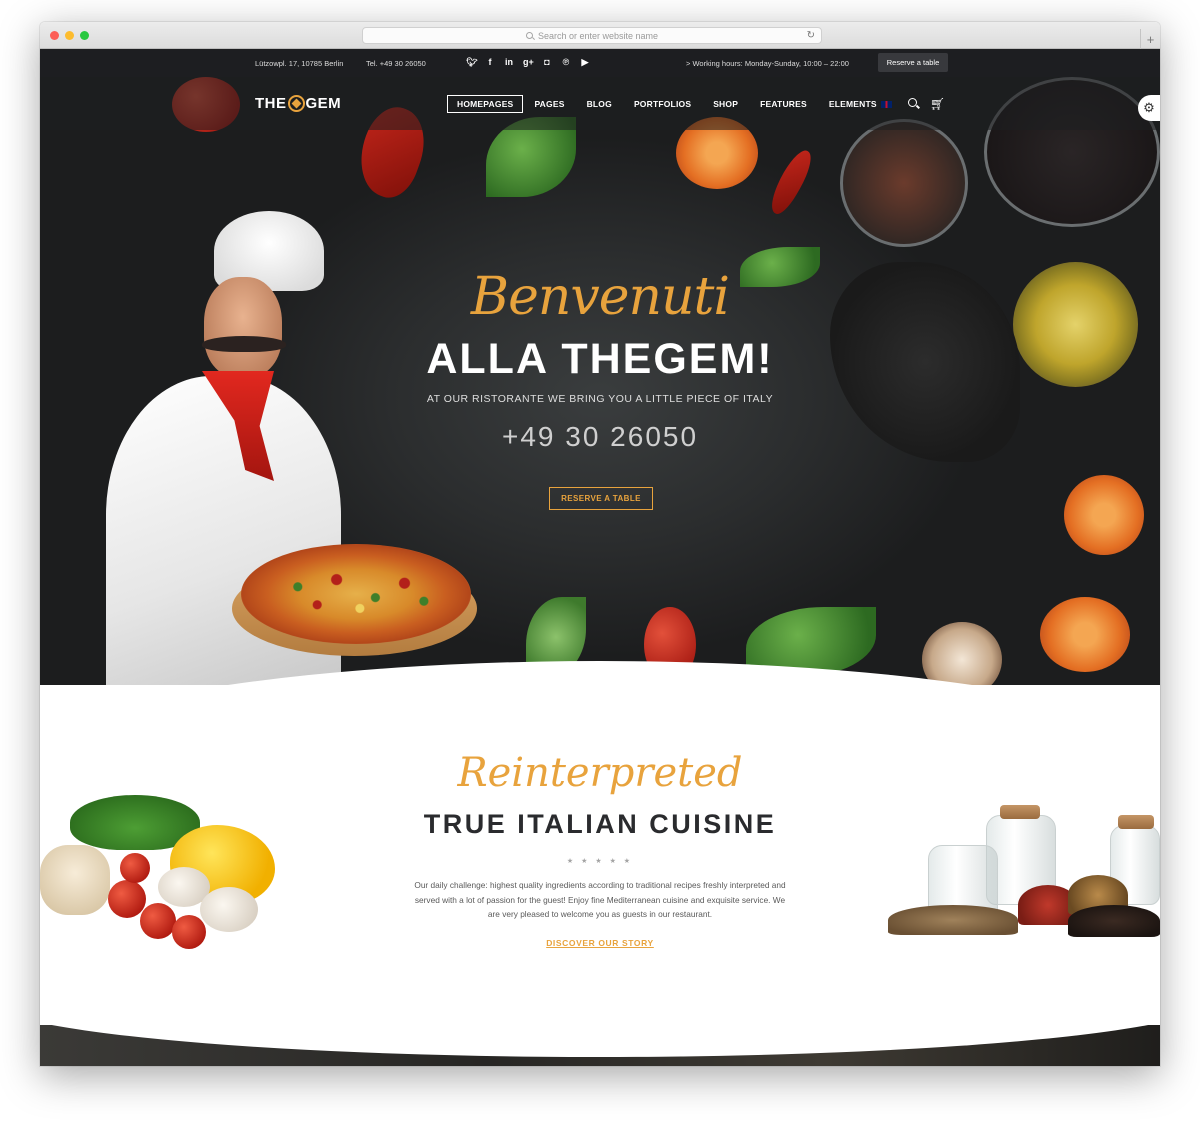  Describe the element at coordinates (913, 62) in the screenshot. I see `reserve-table-top-button: Reserve a table` at that location.